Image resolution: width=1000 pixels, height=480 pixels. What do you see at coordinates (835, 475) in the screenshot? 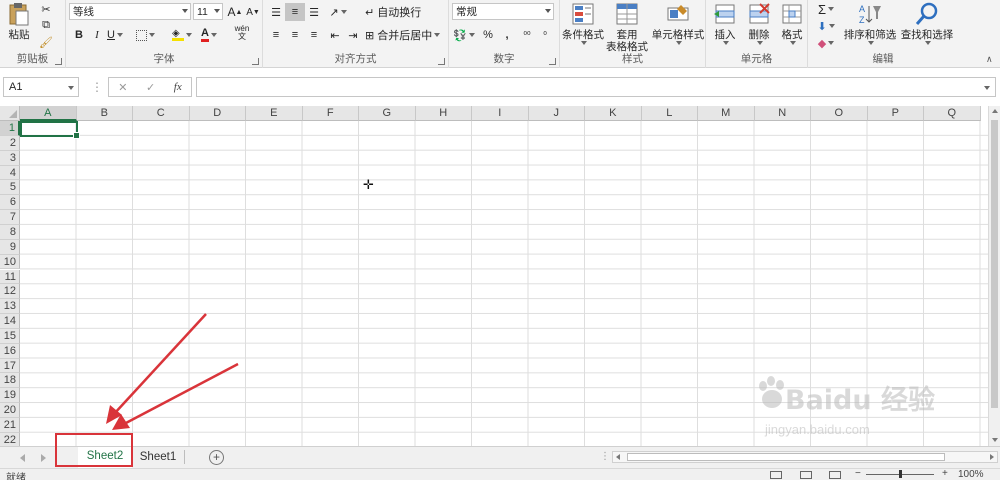
I see `page-break-view-icon` at bounding box center [835, 475].